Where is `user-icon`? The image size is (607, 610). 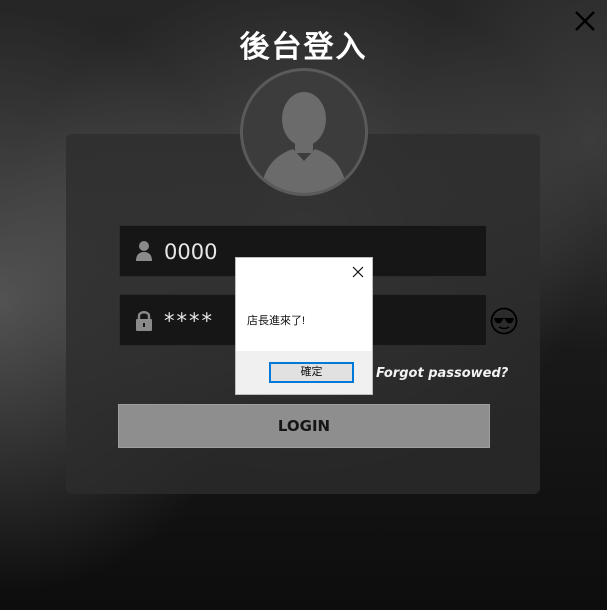 user-icon is located at coordinates (144, 251).